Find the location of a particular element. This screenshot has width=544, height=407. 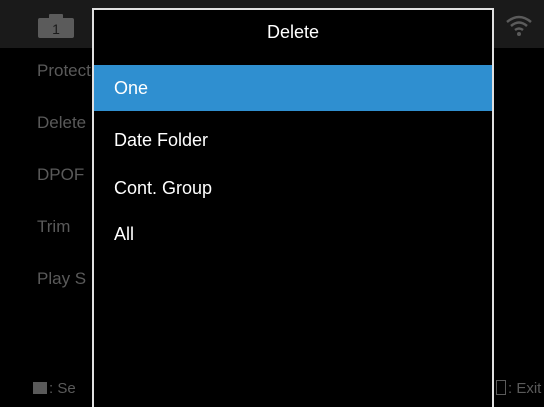

select-hint-text: : Se is located at coordinates (62, 388).